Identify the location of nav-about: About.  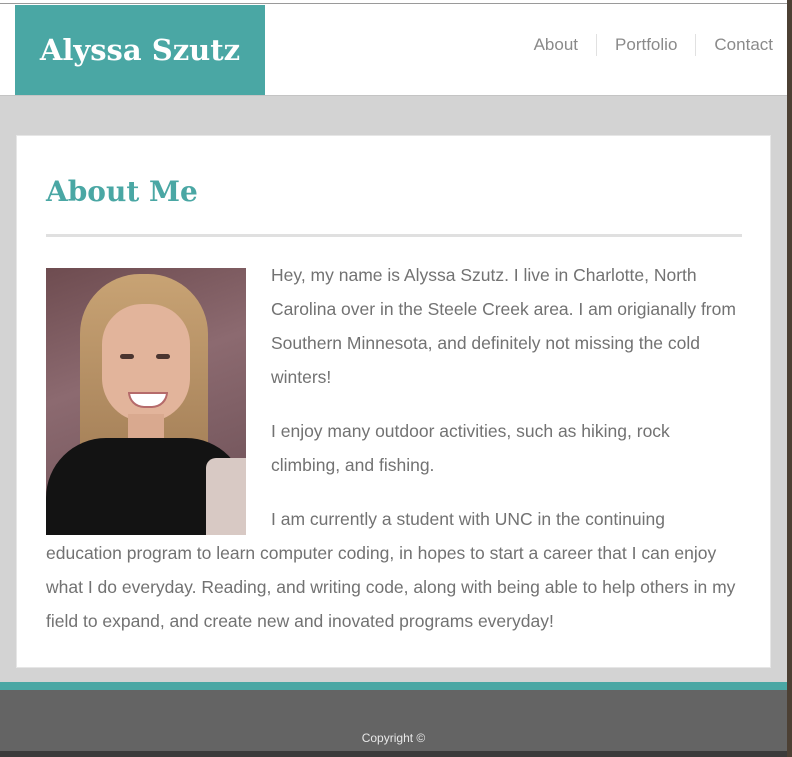
(556, 45).